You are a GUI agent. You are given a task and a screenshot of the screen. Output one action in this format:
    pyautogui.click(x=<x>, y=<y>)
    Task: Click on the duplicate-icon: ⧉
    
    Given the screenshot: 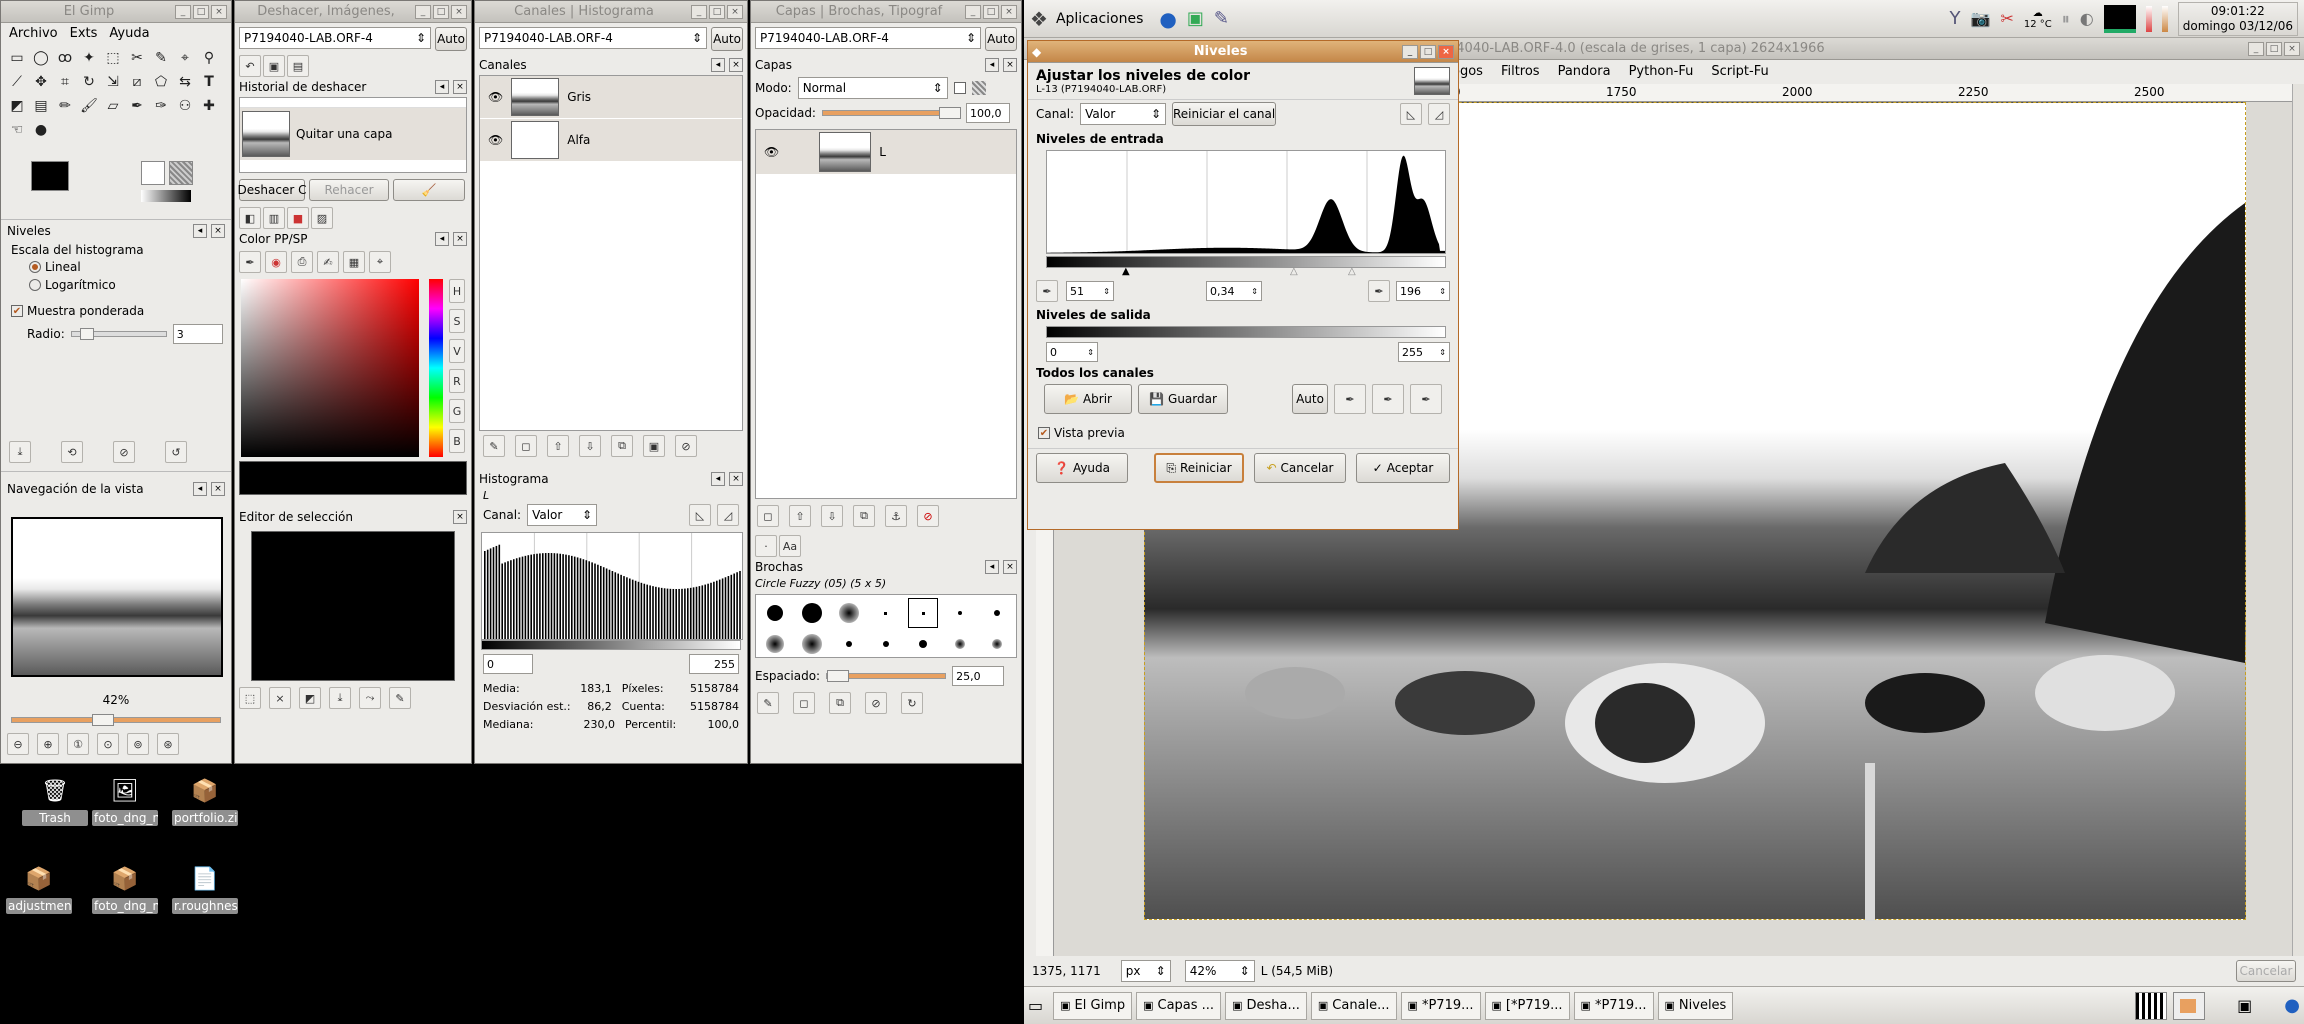 What is the action you would take?
    pyautogui.click(x=864, y=516)
    